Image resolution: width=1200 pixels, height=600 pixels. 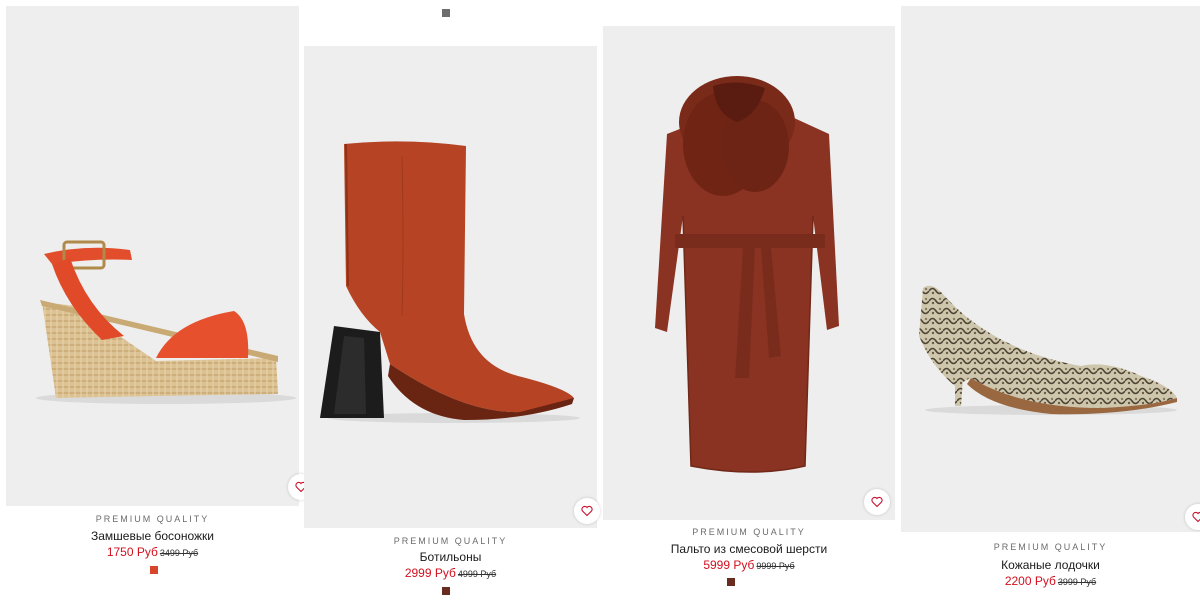 I want to click on price-row: 2999 Руб 4999 Руб, so click(x=450, y=573).